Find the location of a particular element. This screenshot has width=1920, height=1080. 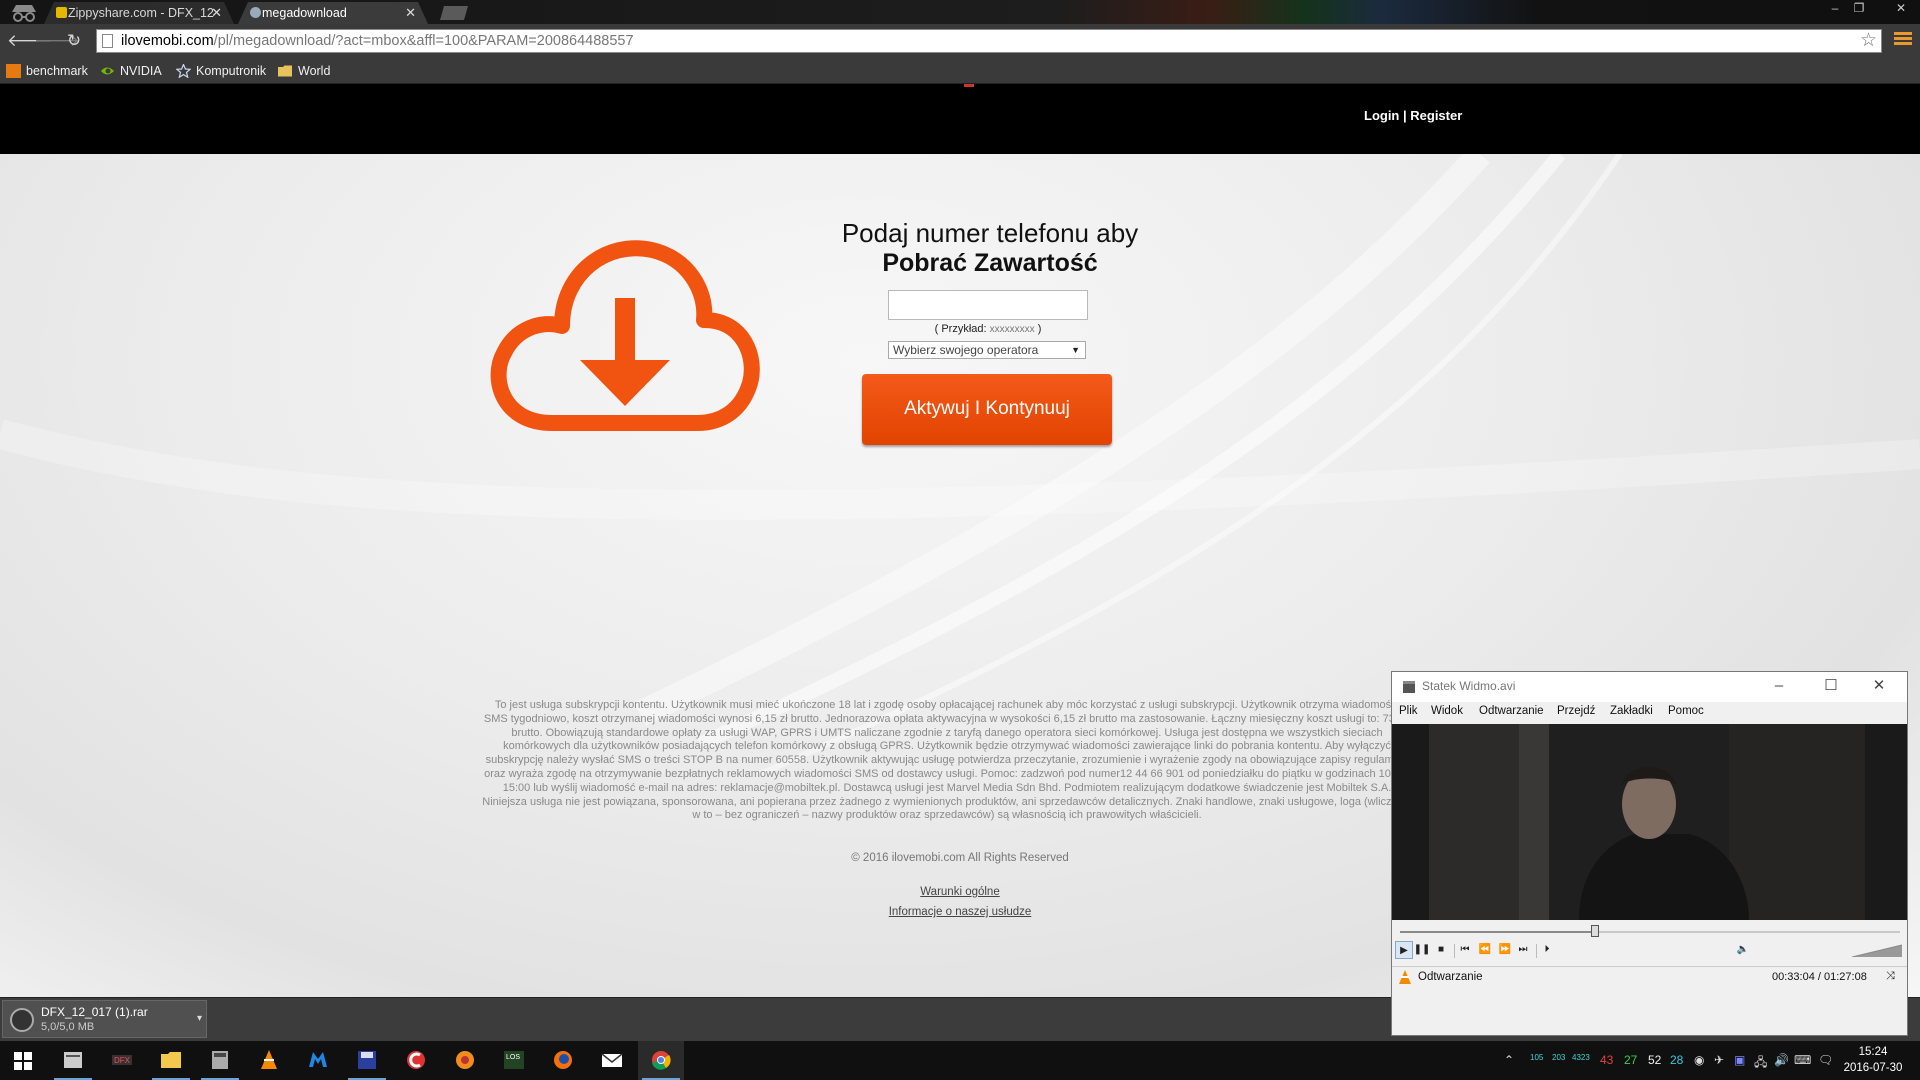

next-button: ⏭ is located at coordinates (1523, 950).